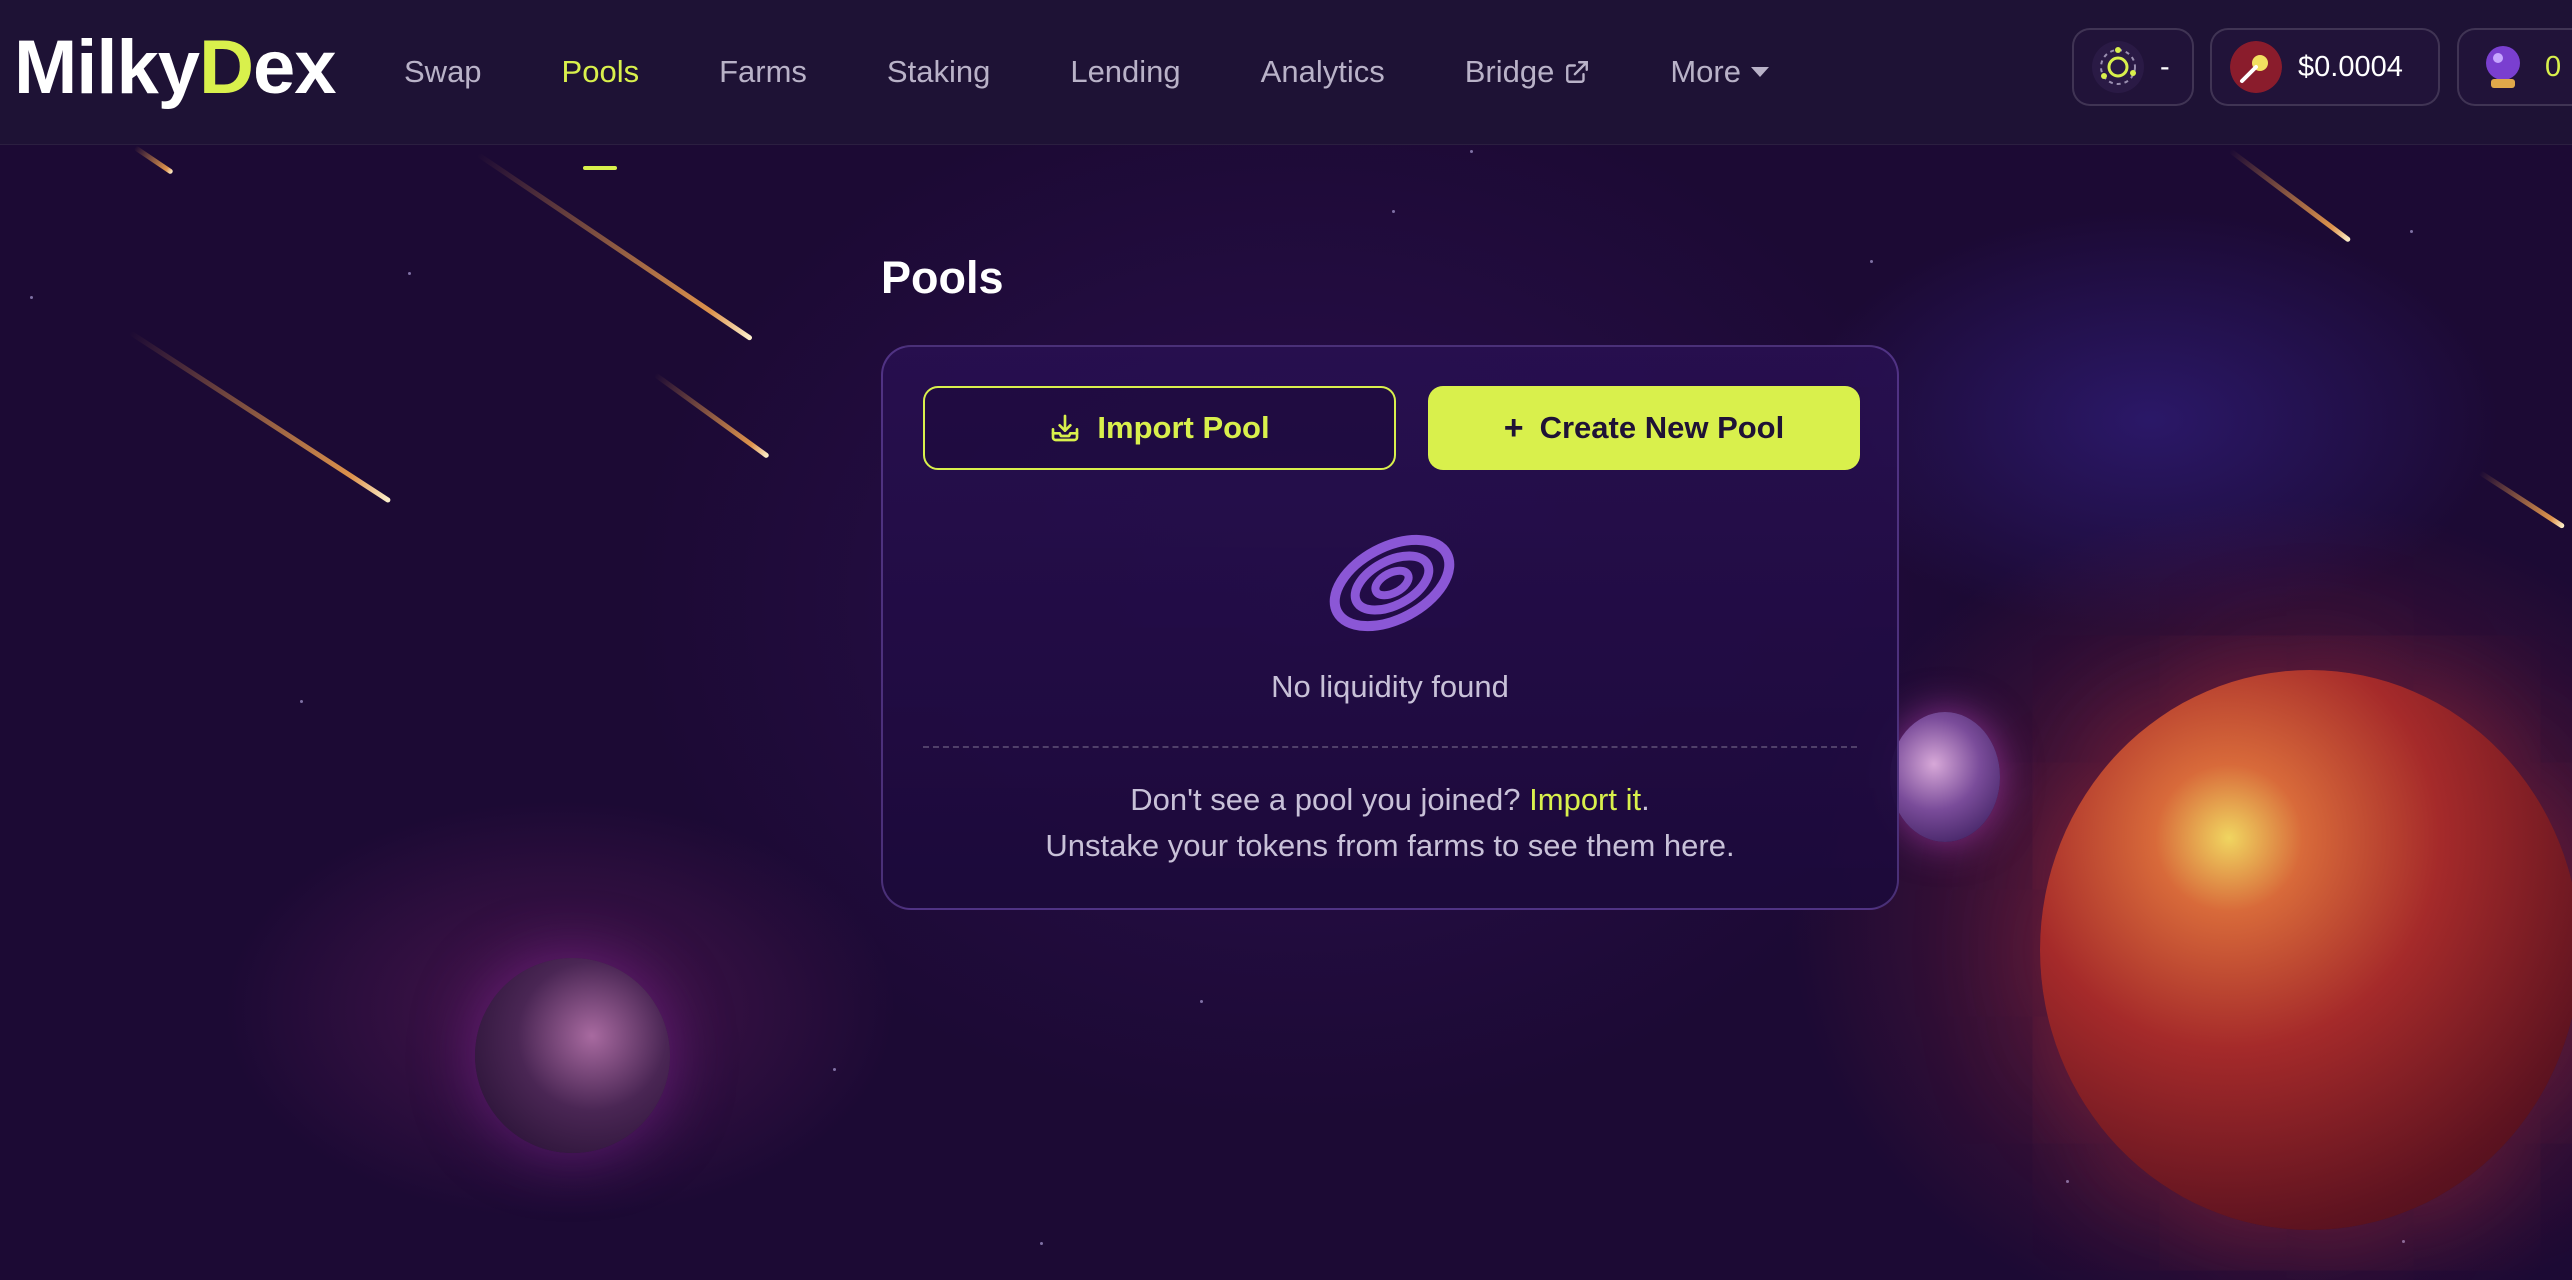 The width and height of the screenshot is (2572, 1280). Describe the element at coordinates (942, 277) in the screenshot. I see `page-title: Pools` at that location.